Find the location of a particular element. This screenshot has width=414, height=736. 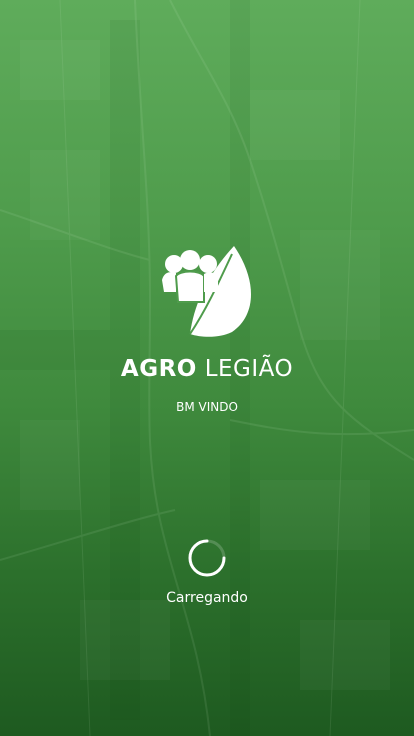

loading-label: Carregando is located at coordinates (207, 598).